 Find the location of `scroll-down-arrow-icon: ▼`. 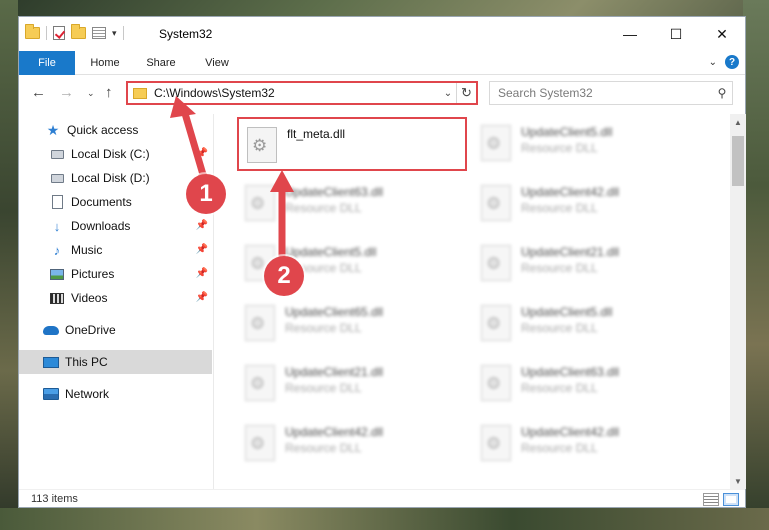

scroll-down-arrow-icon: ▼ is located at coordinates (738, 481).